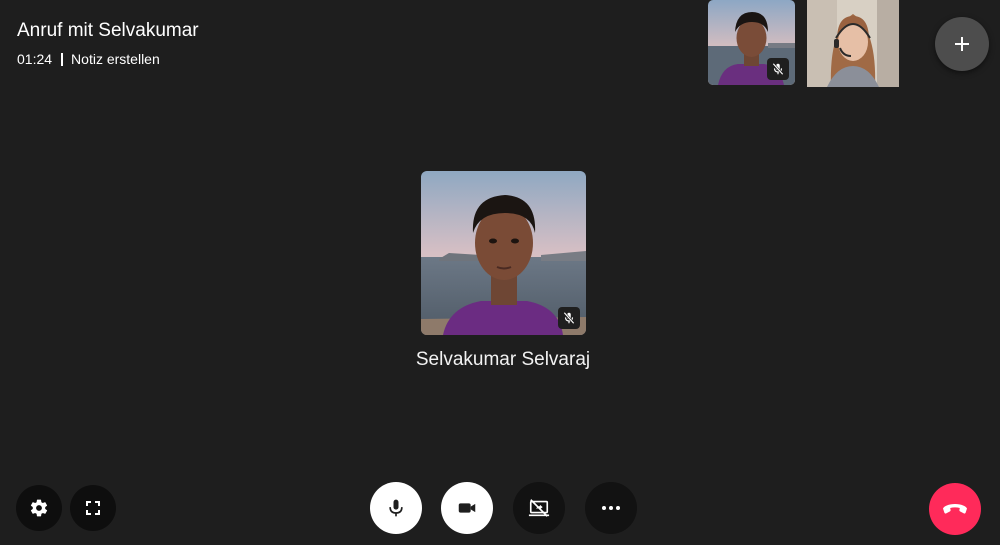 This screenshot has width=1000, height=545. I want to click on camera-button, so click(467, 508).